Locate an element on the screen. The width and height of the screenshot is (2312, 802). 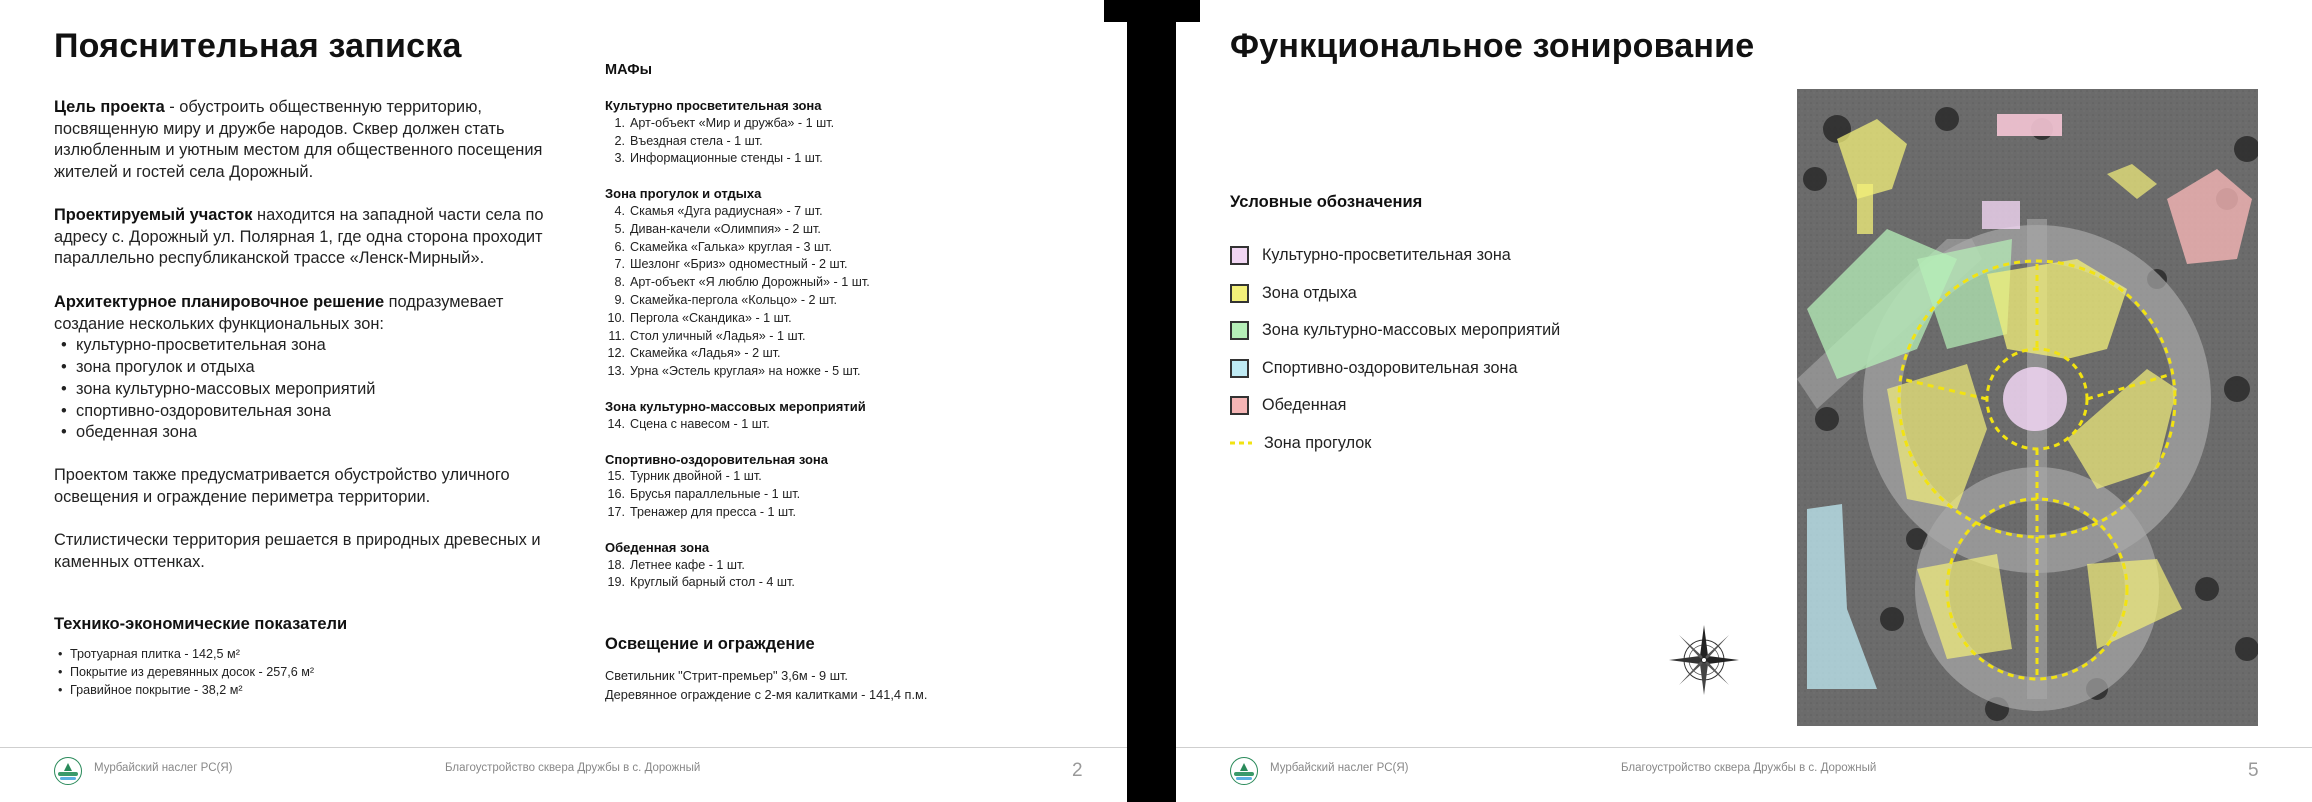
legend-item-events: Зона культурно-массовых мероприятий is located at coordinates (1395, 330).